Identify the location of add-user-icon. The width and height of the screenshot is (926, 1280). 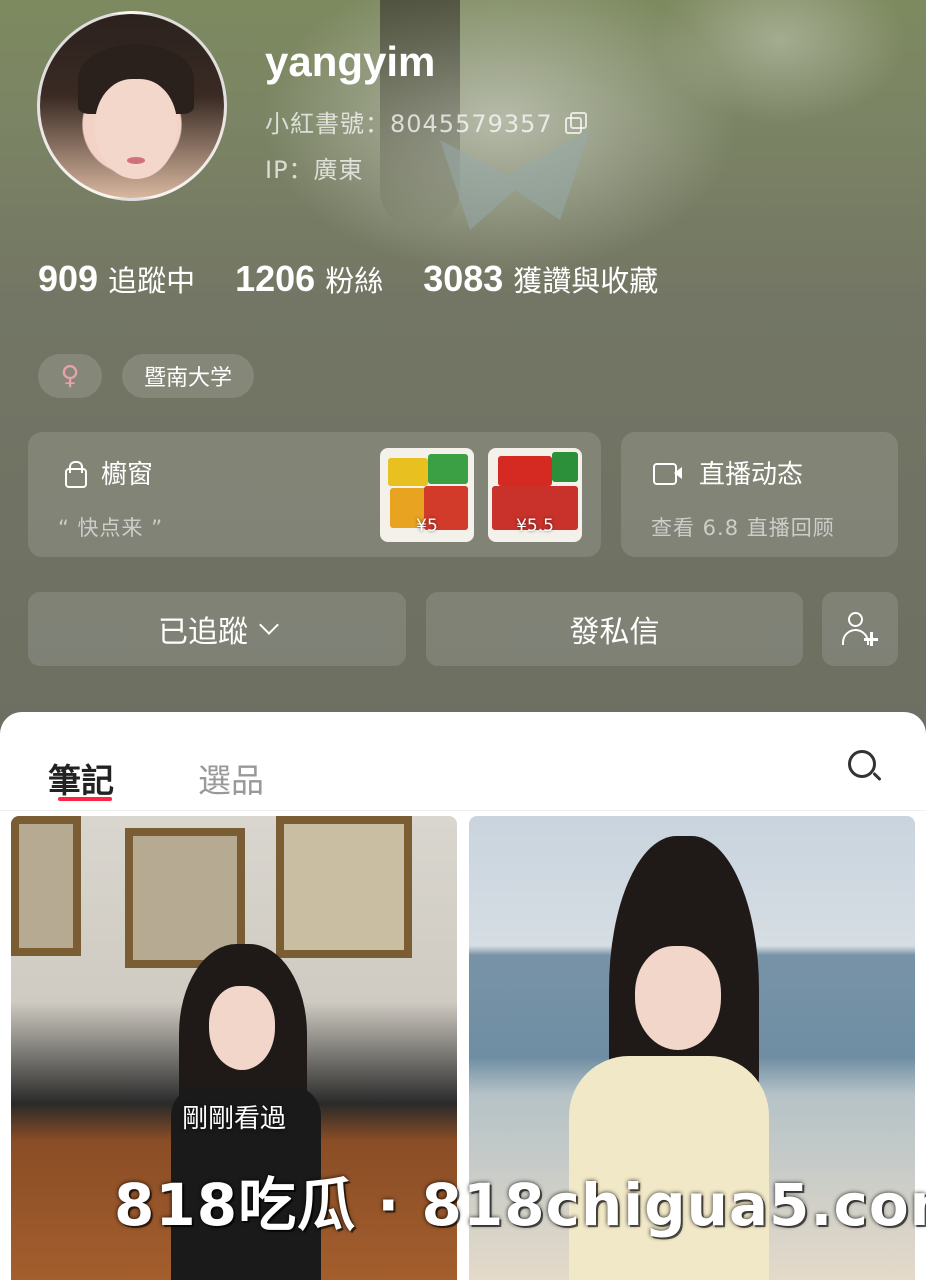
(860, 629).